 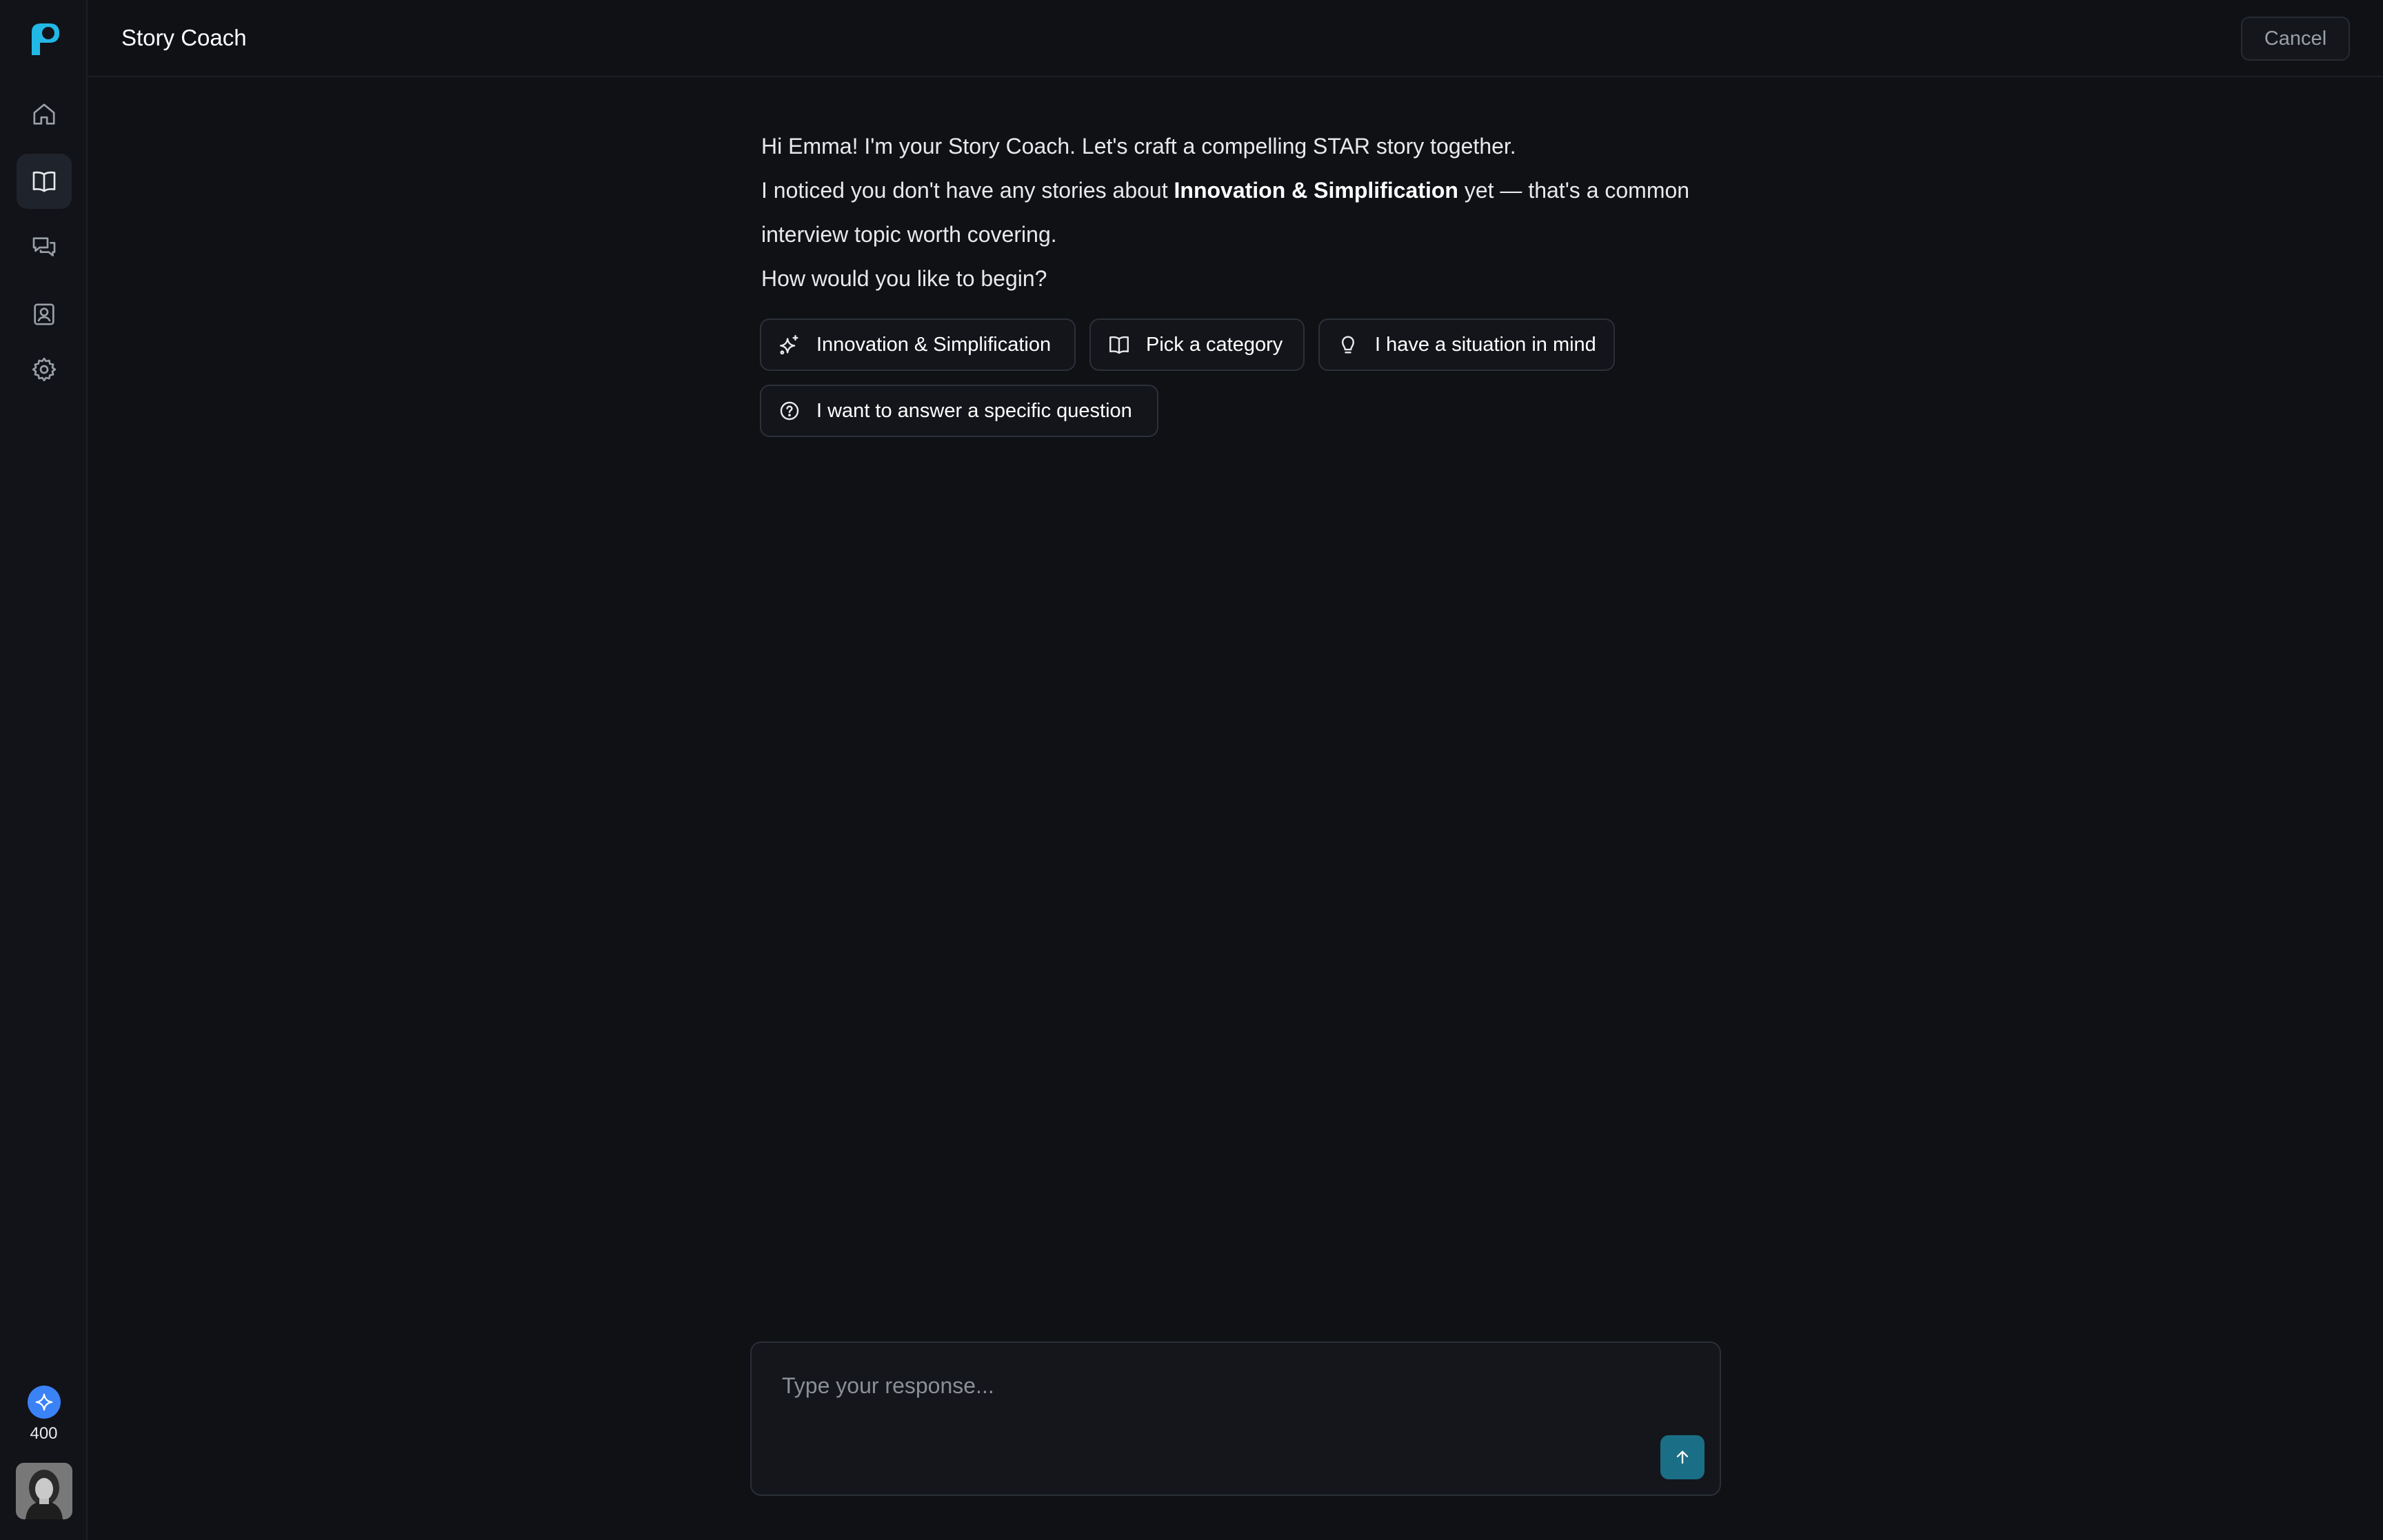 I want to click on credits-count: 400, so click(x=44, y=1434).